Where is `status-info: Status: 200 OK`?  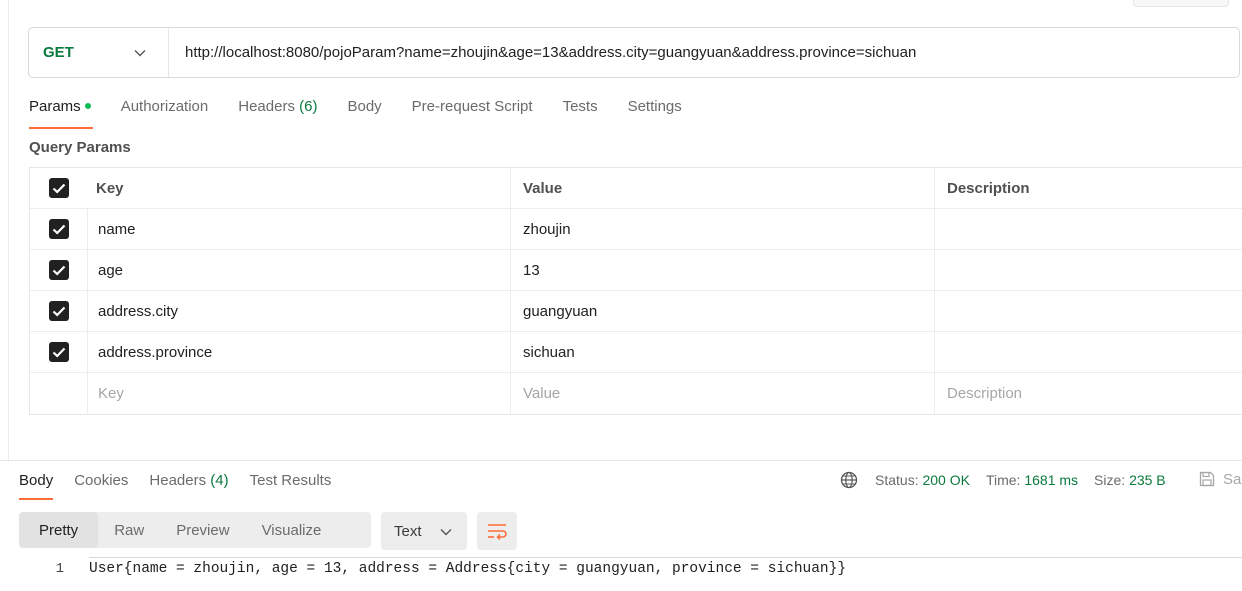 status-info: Status: 200 OK is located at coordinates (922, 480).